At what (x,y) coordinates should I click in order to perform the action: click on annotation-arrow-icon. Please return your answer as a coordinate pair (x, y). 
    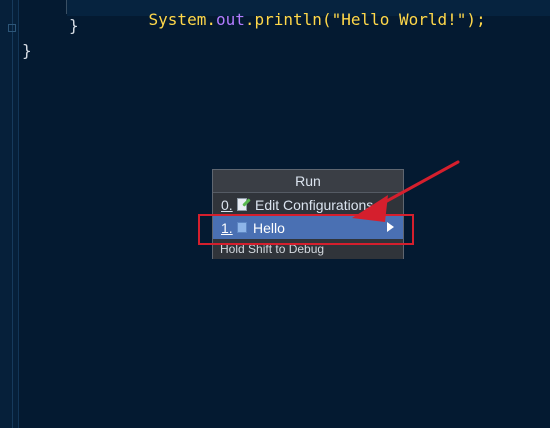
    Looking at the image, I should click on (406, 191).